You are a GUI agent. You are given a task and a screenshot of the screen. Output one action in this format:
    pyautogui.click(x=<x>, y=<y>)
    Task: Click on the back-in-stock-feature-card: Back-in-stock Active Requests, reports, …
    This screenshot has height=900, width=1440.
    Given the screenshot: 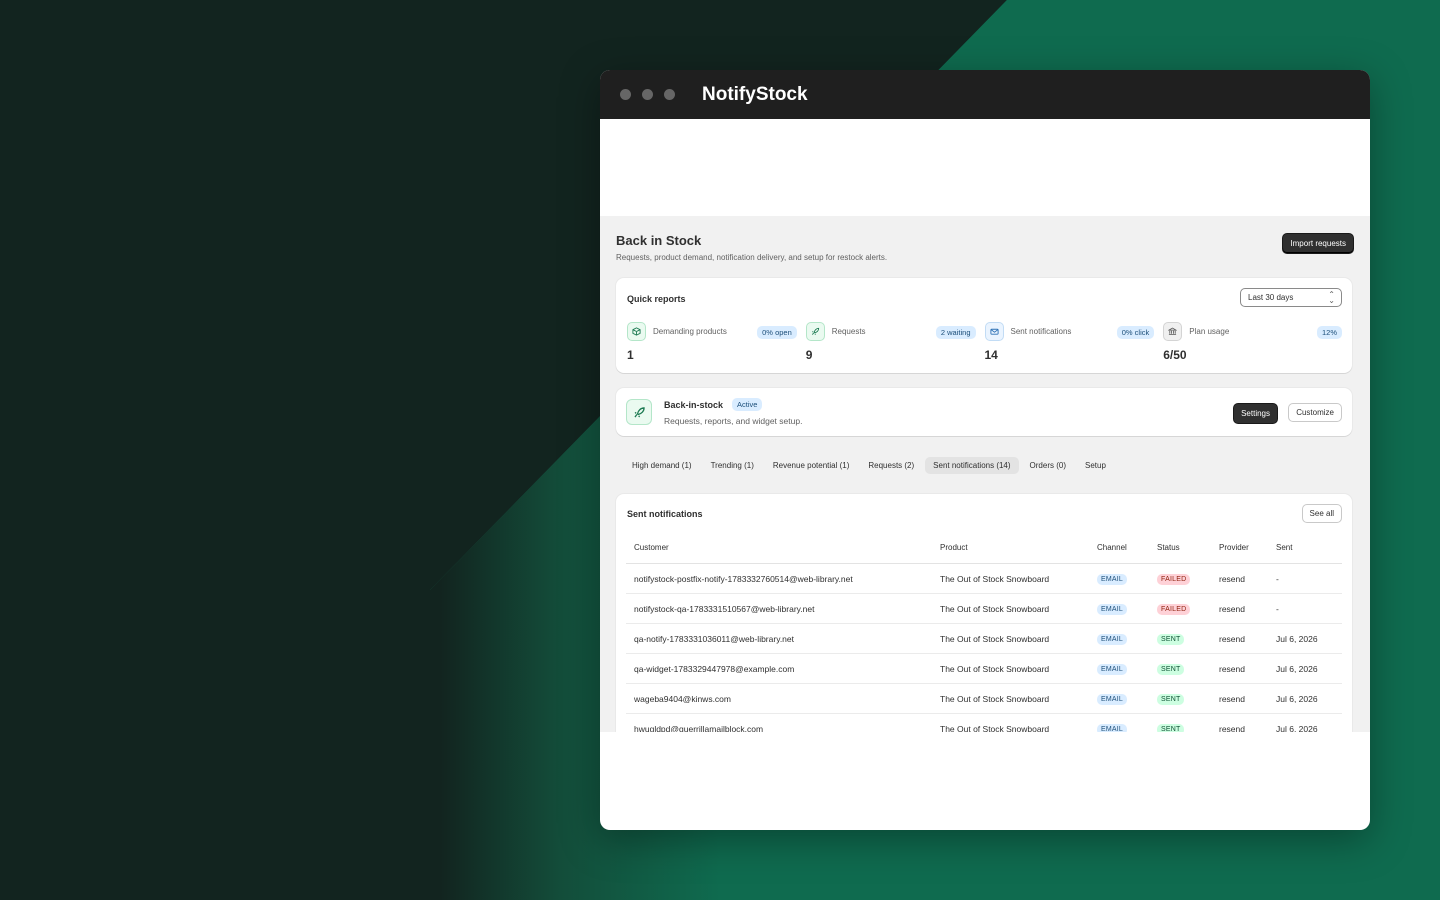 What is the action you would take?
    pyautogui.click(x=984, y=412)
    